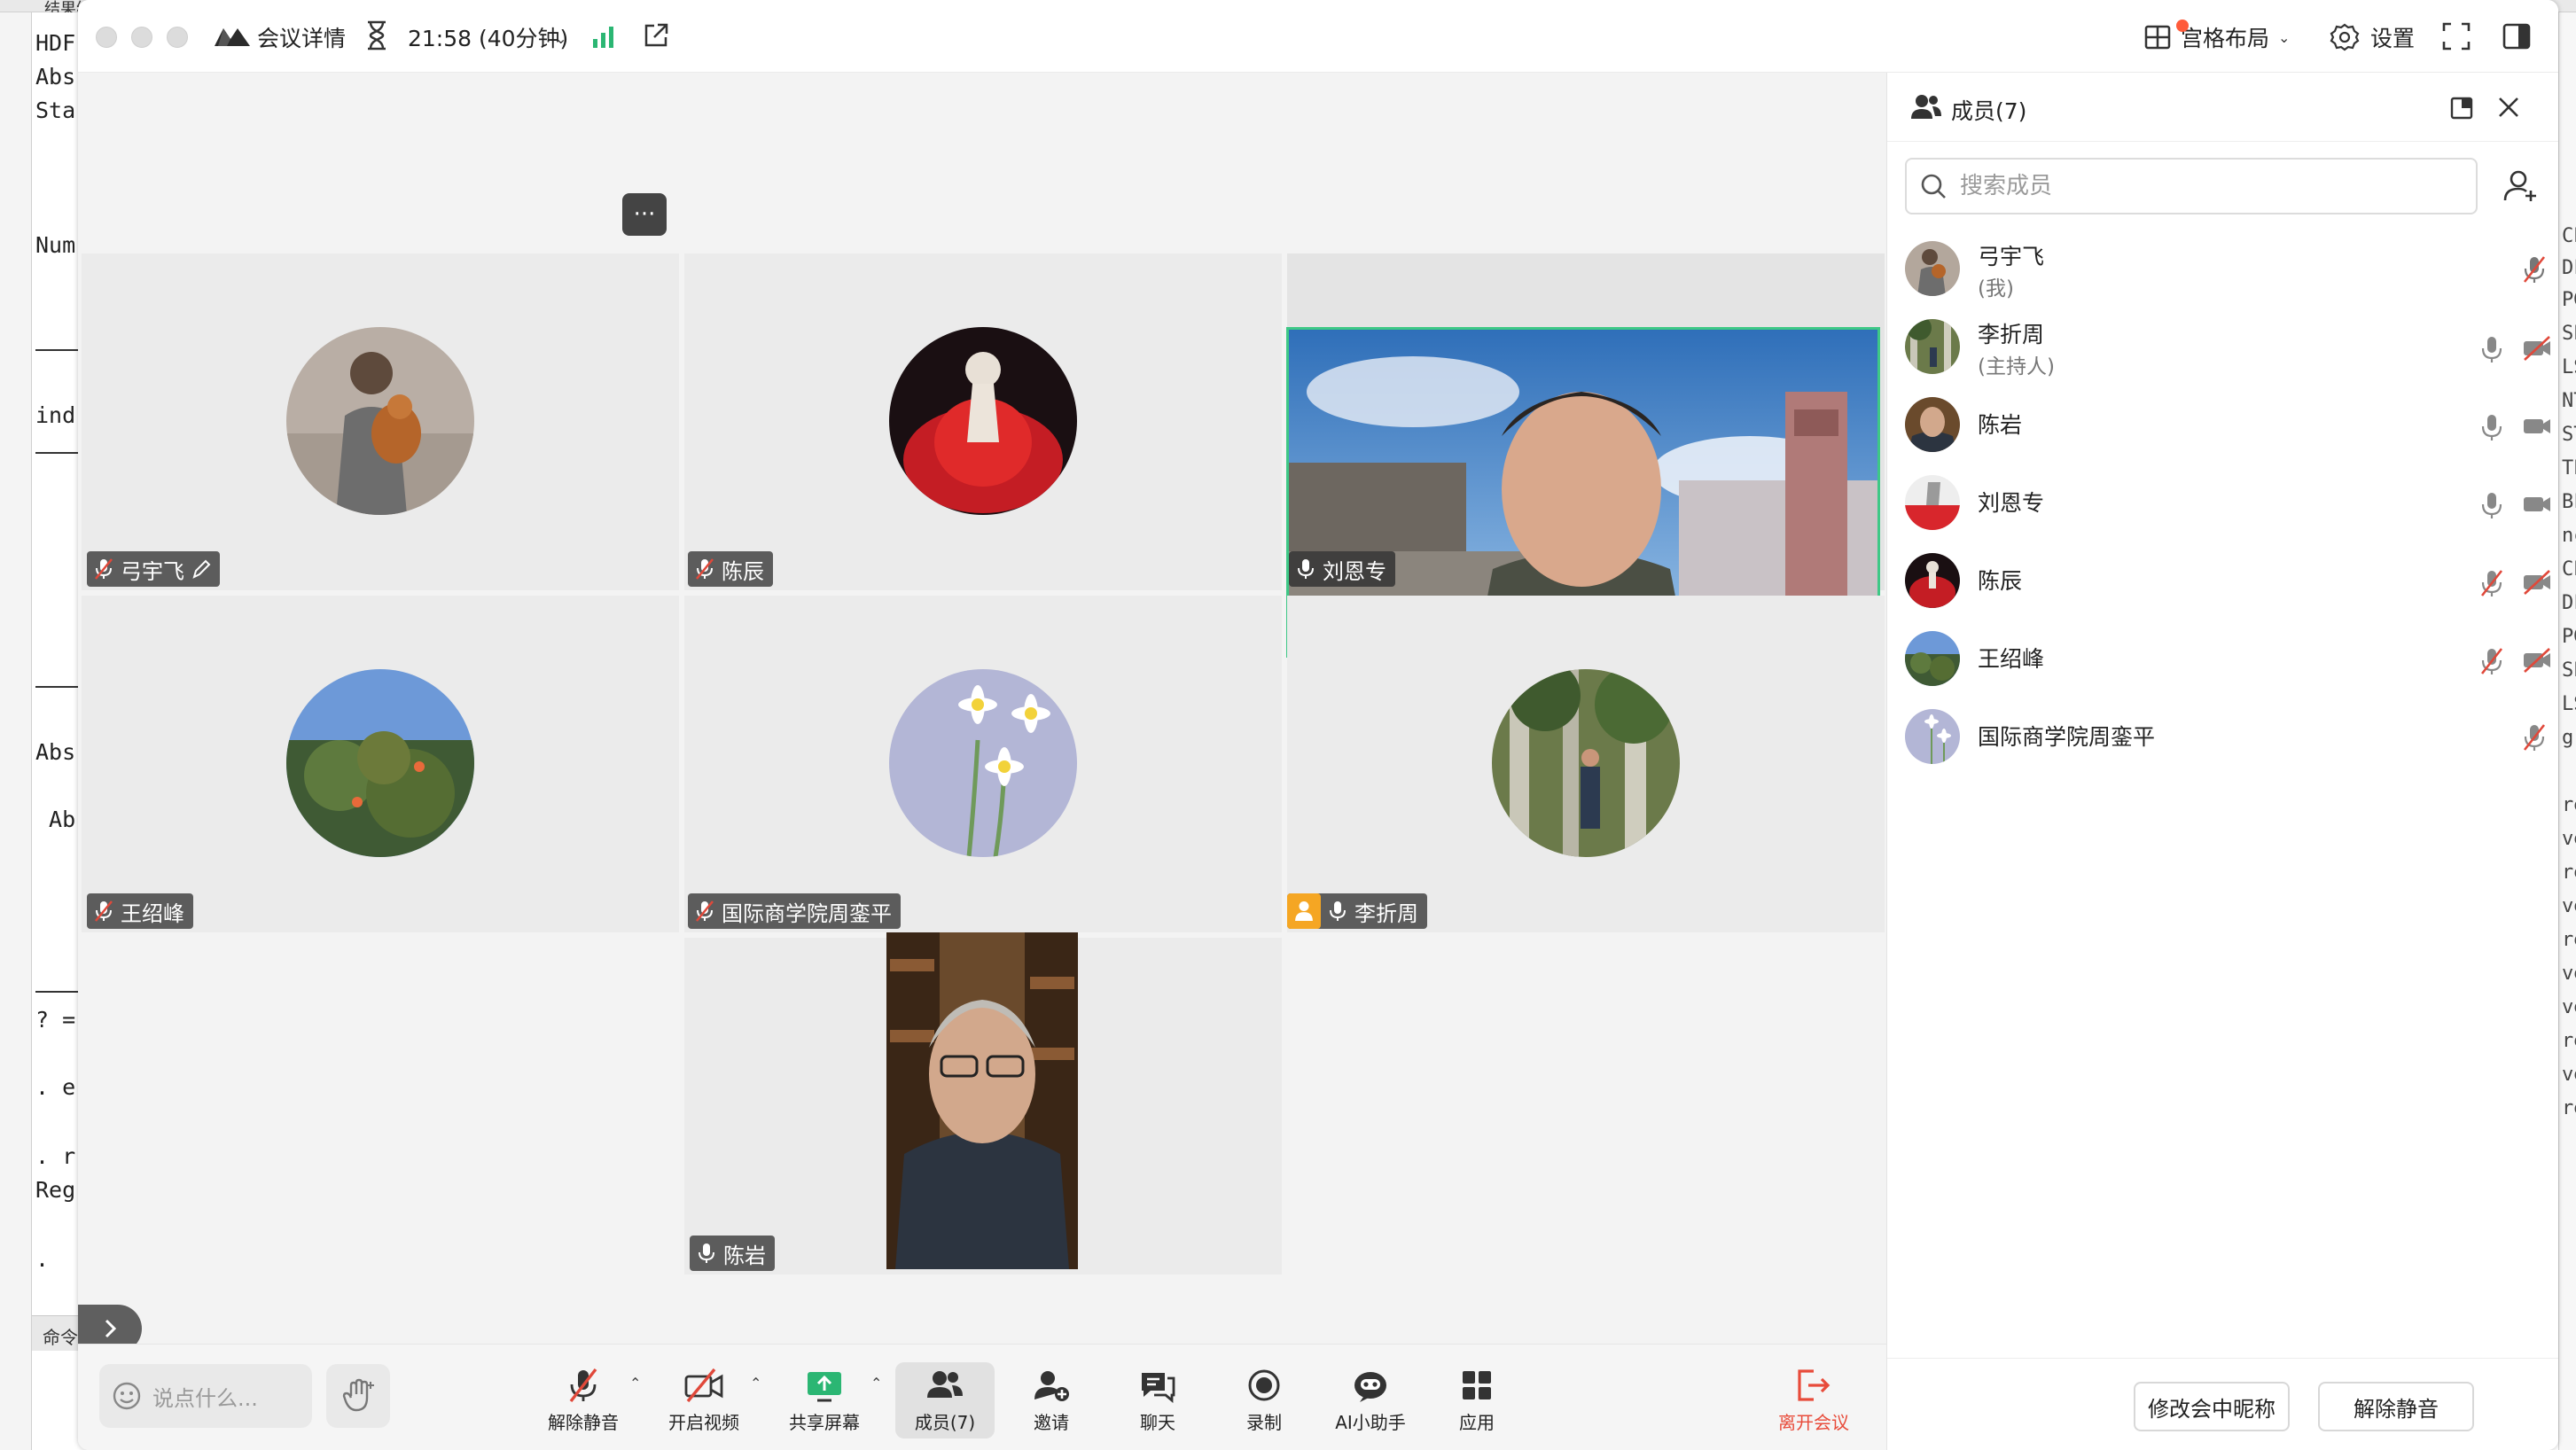 This screenshot has height=1450, width=2576. What do you see at coordinates (824, 1400) in the screenshot?
I see `share-screen-button: 共享屏幕` at bounding box center [824, 1400].